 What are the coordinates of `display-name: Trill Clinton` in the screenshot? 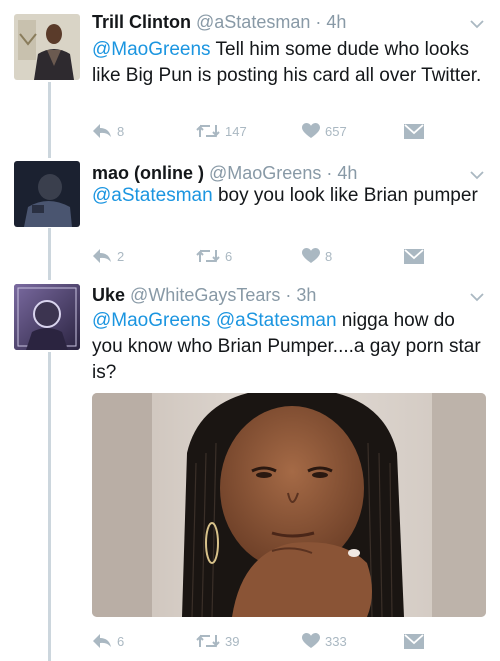 It's located at (141, 22).